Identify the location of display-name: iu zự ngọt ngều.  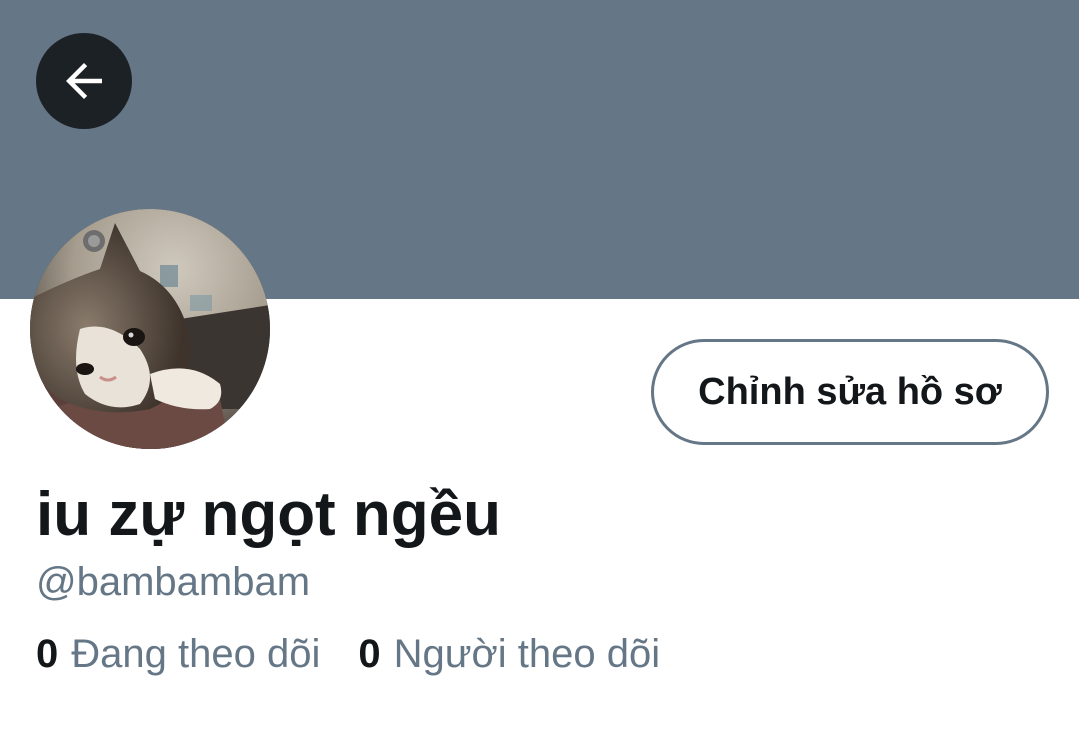
(269, 514).